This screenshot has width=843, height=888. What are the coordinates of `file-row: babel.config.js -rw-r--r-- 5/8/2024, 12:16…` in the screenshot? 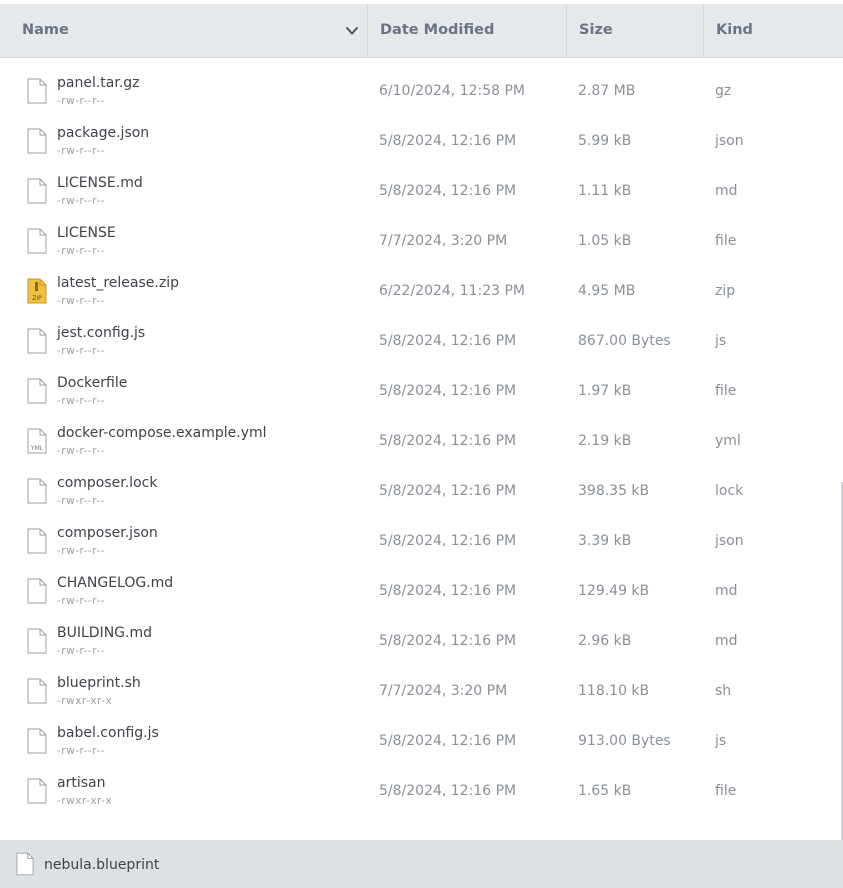 It's located at (421, 741).